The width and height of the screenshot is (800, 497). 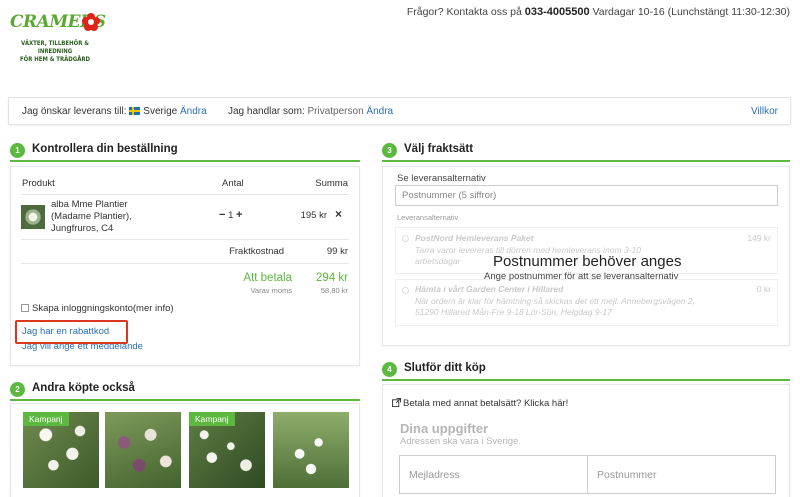 I want to click on shipping-section-title: Välj fraktsätt, so click(x=439, y=149).